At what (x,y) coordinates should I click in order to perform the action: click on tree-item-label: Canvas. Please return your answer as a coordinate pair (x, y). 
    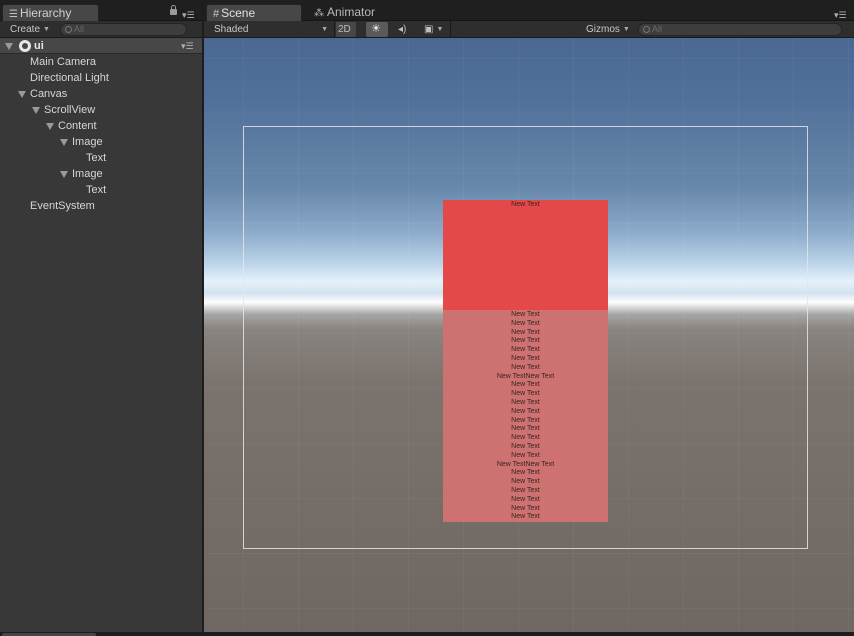
    Looking at the image, I should click on (49, 94).